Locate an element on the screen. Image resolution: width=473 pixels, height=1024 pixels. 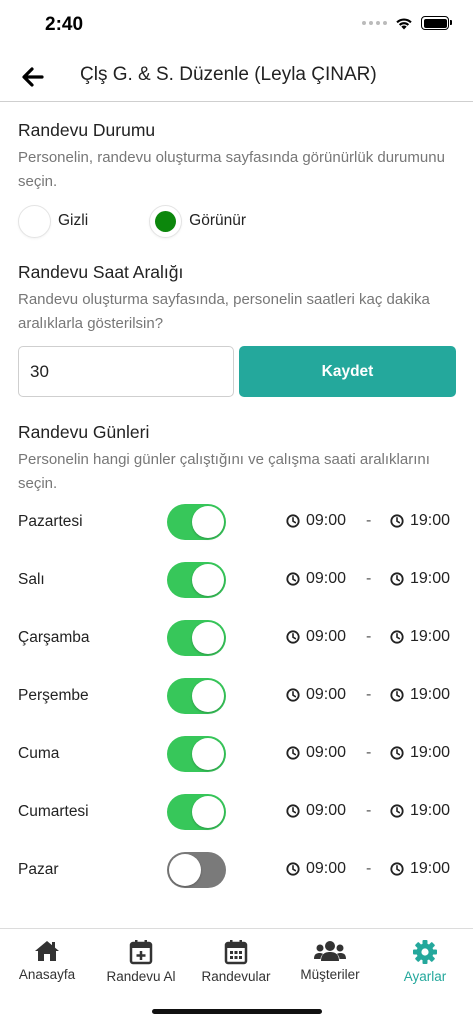
day-name: Cumartesi is located at coordinates (53, 811).